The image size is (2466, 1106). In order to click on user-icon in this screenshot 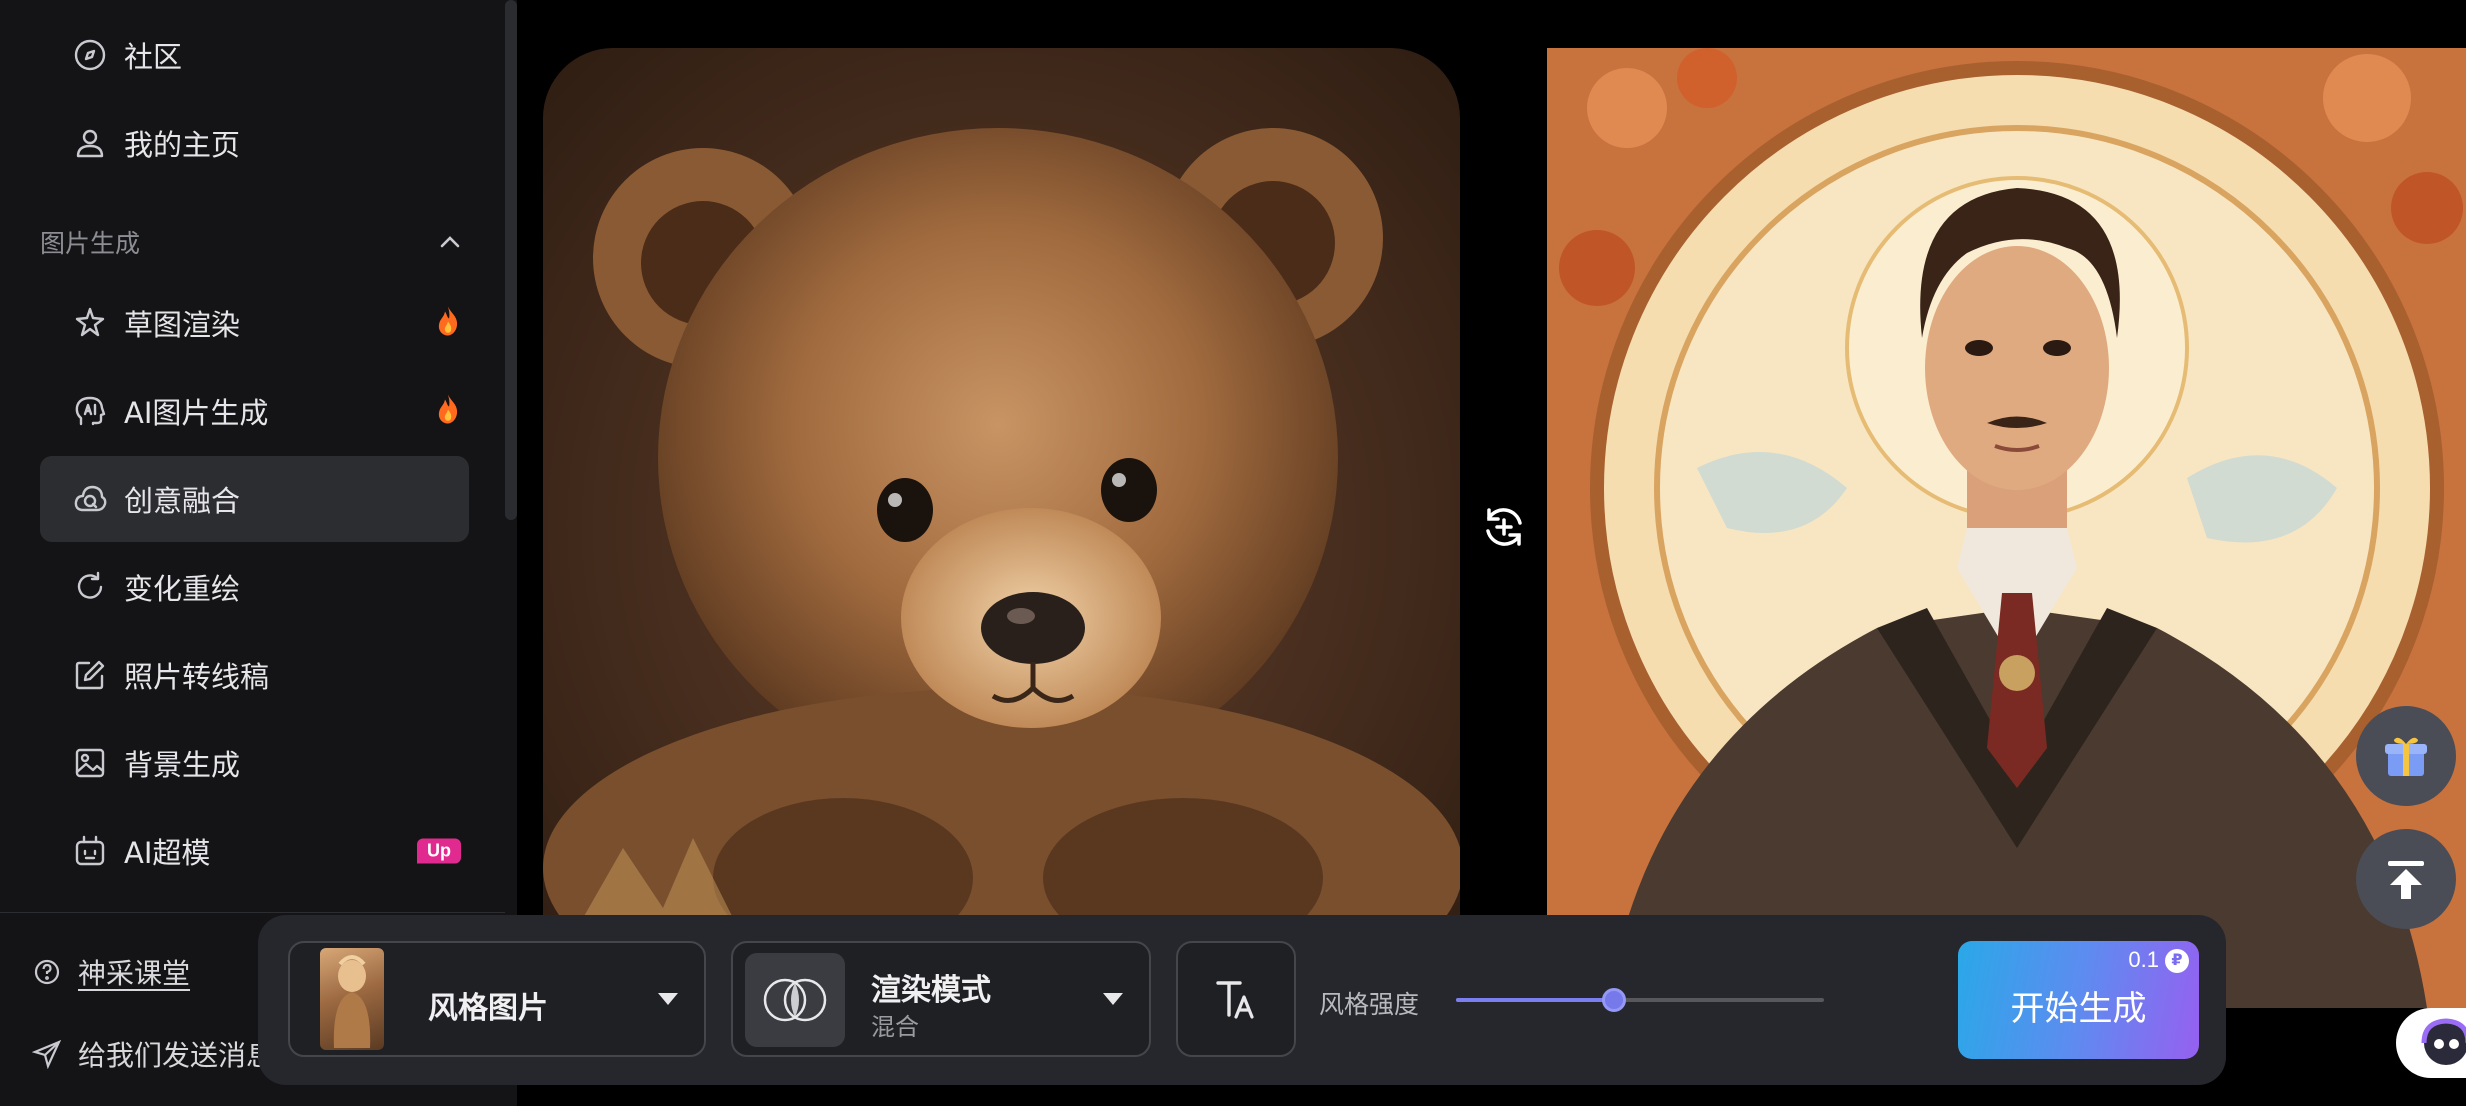, I will do `click(90, 143)`.